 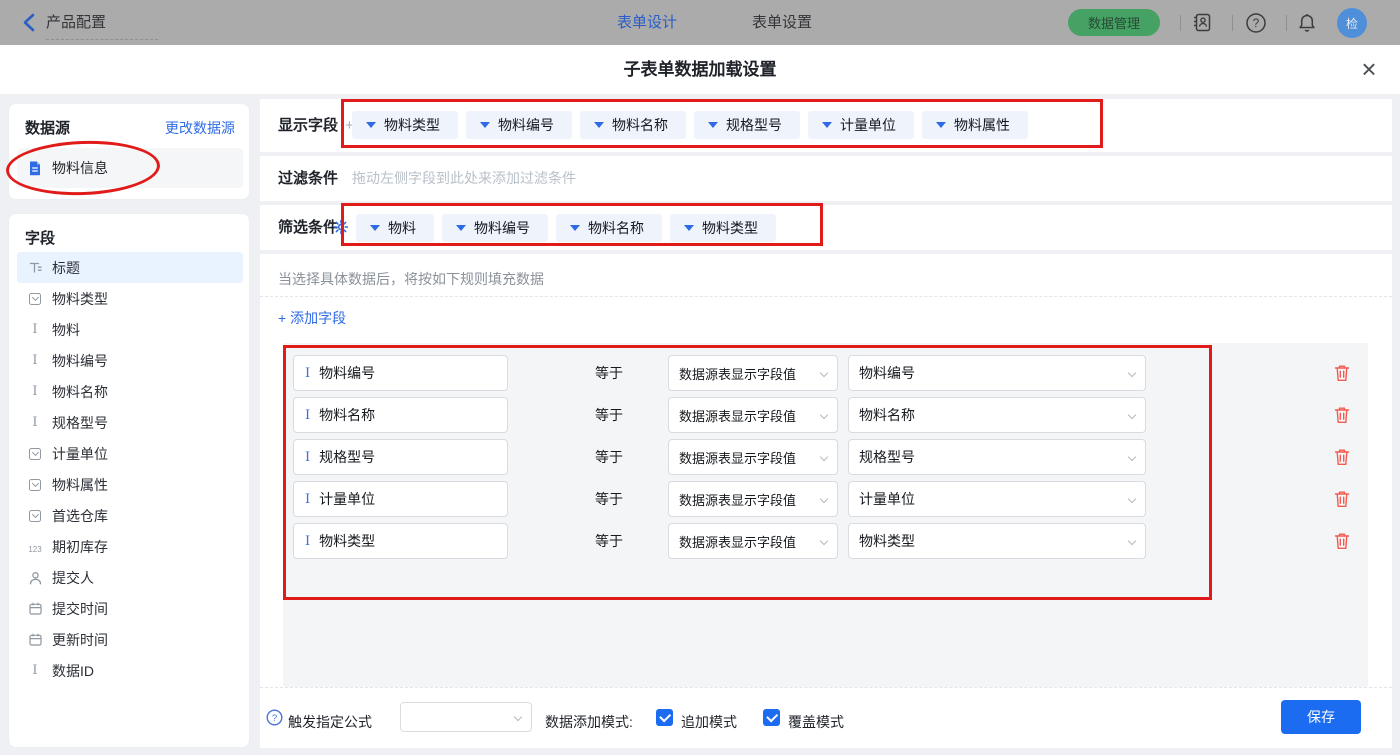 I want to click on rule-field-input: I 物料名称, so click(x=400, y=415).